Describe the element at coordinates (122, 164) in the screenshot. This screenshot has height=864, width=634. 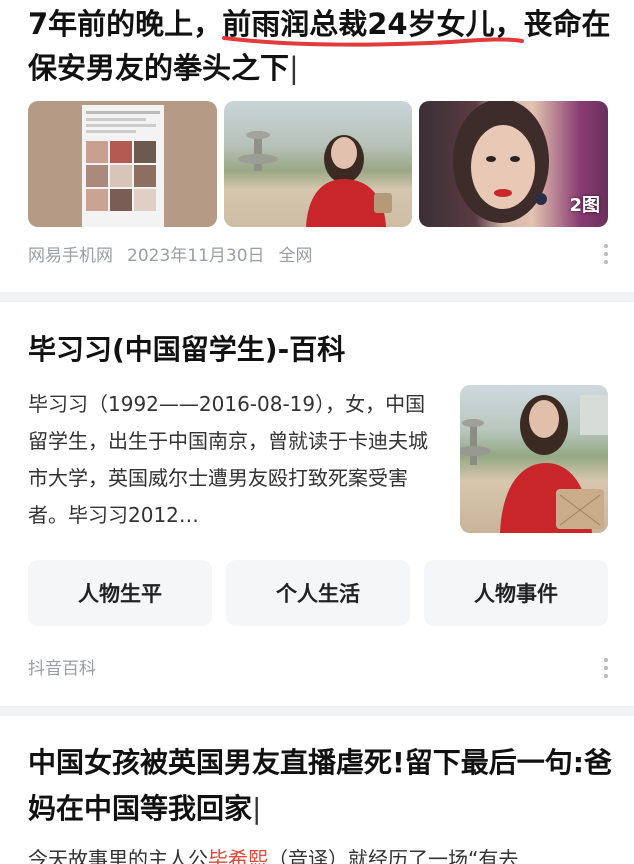
I see `thumbnail-screenshot` at that location.